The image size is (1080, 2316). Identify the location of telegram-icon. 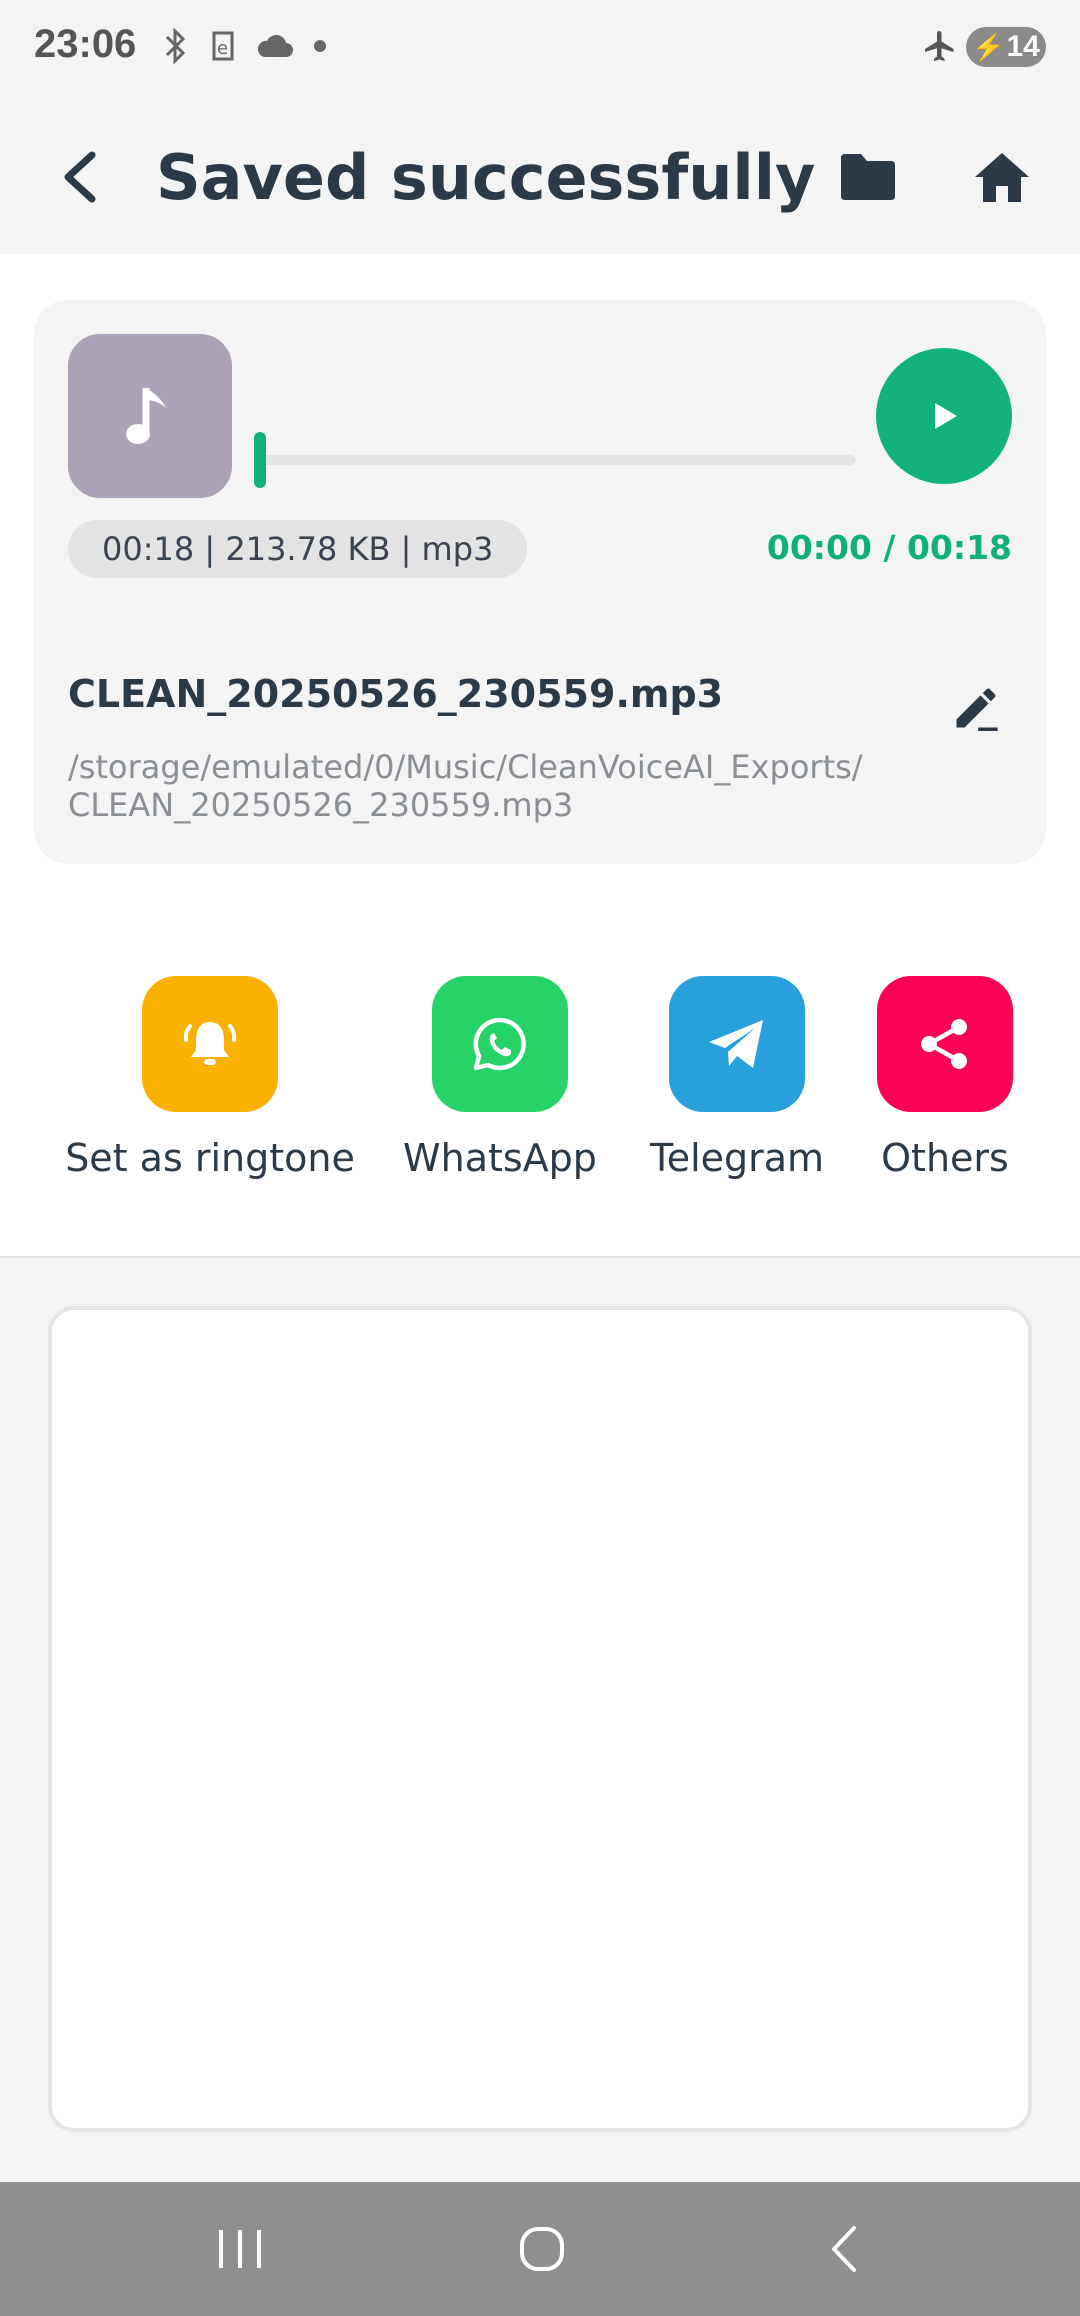
(736, 1044).